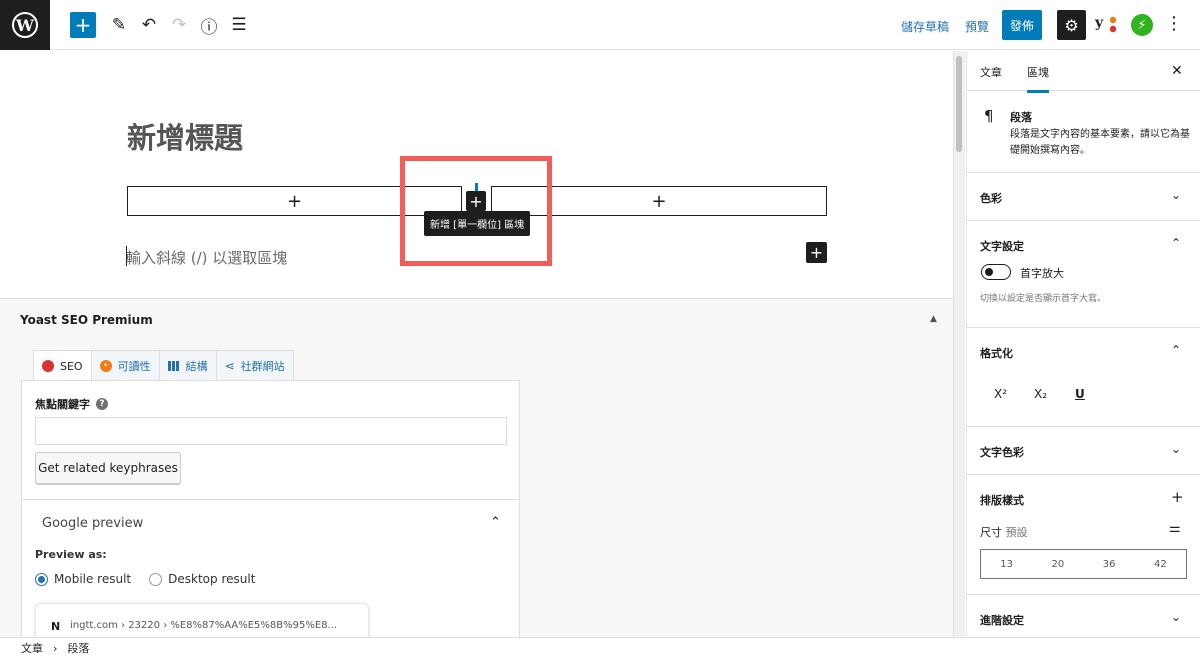 This screenshot has height=658, width=1200. I want to click on font-size-option: 13, so click(1006, 564).